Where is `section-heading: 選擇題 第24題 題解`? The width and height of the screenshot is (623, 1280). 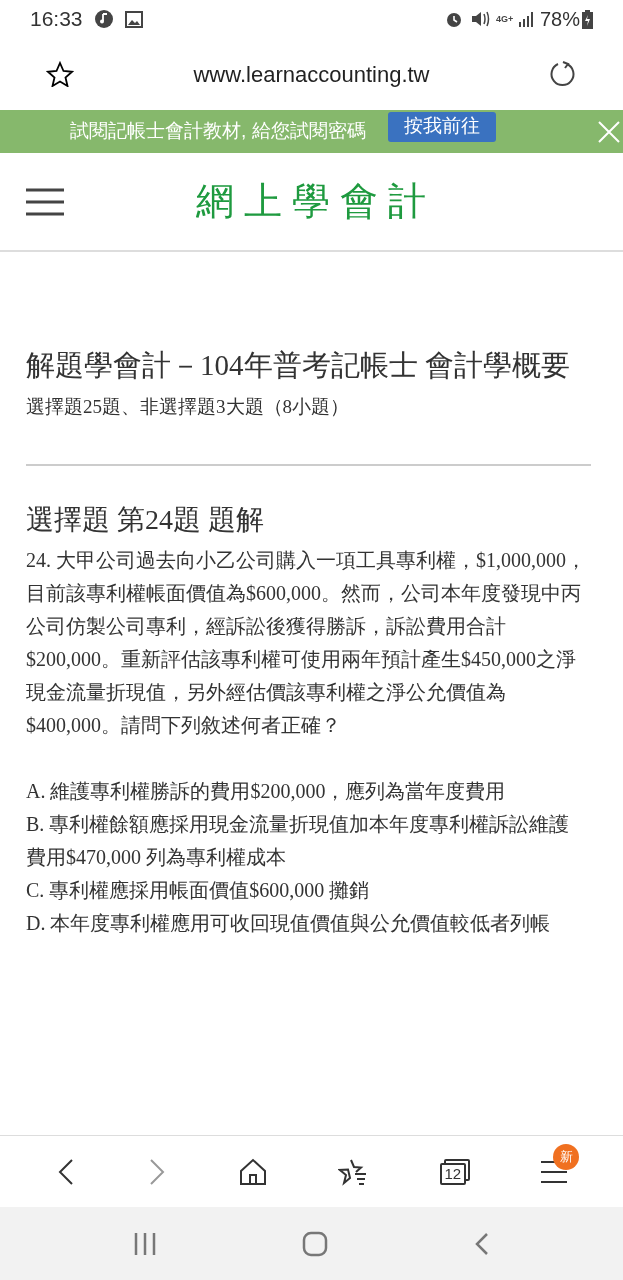
section-heading: 選擇題 第24題 題解 is located at coordinates (145, 520).